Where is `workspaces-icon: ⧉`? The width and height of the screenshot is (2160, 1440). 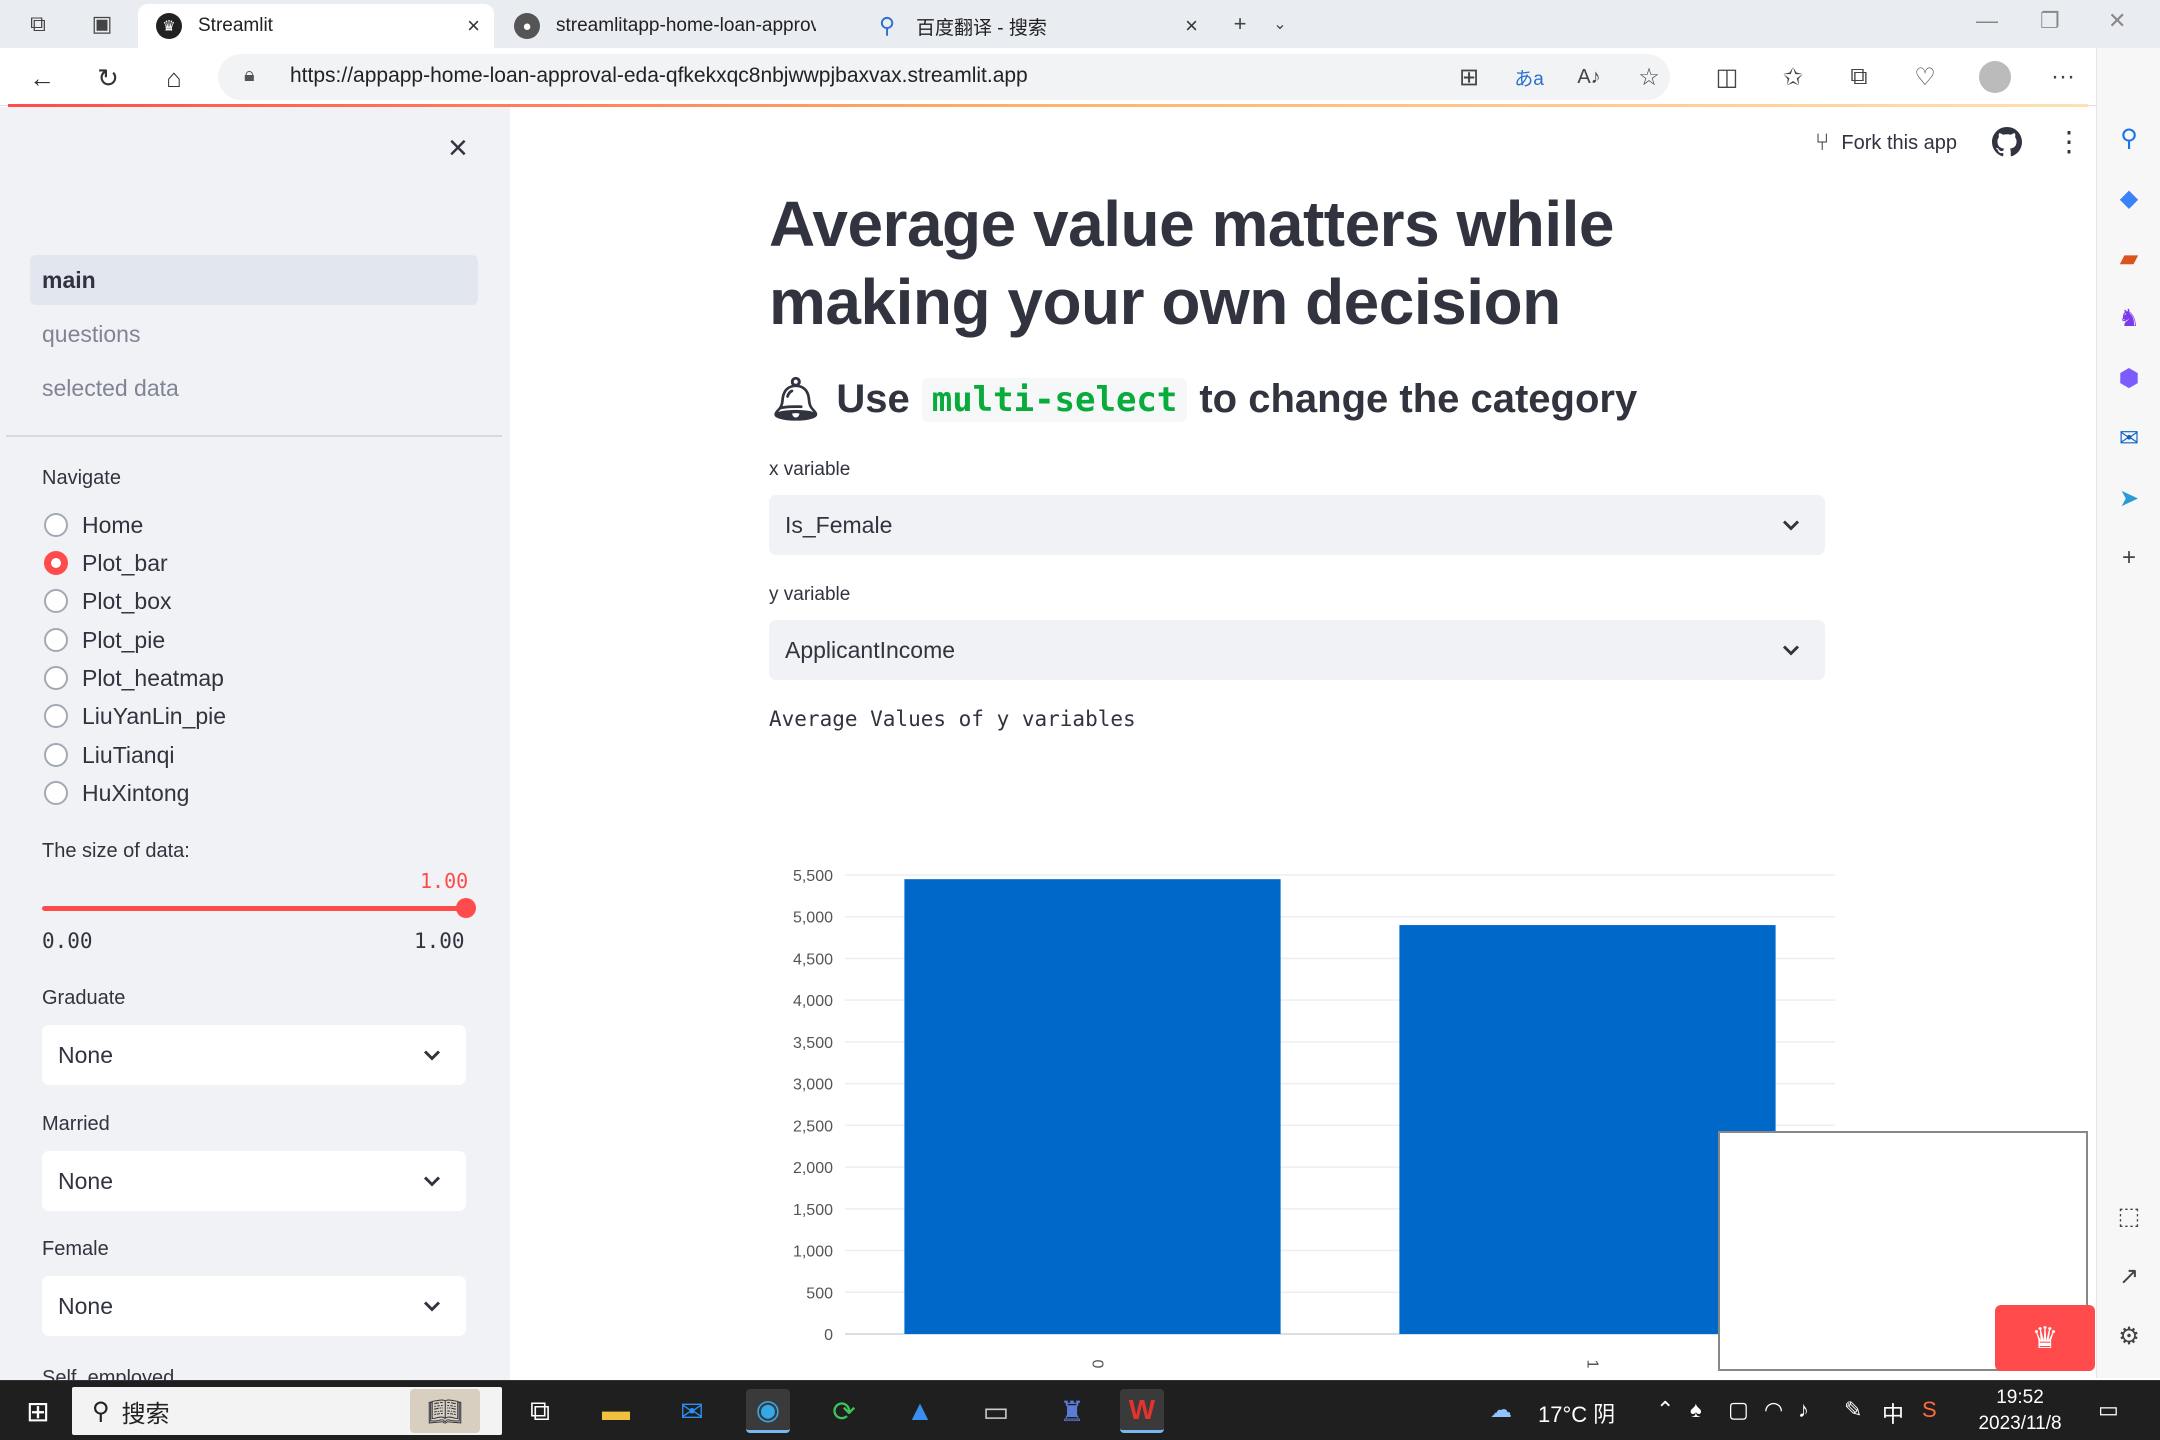 workspaces-icon: ⧉ is located at coordinates (38, 24).